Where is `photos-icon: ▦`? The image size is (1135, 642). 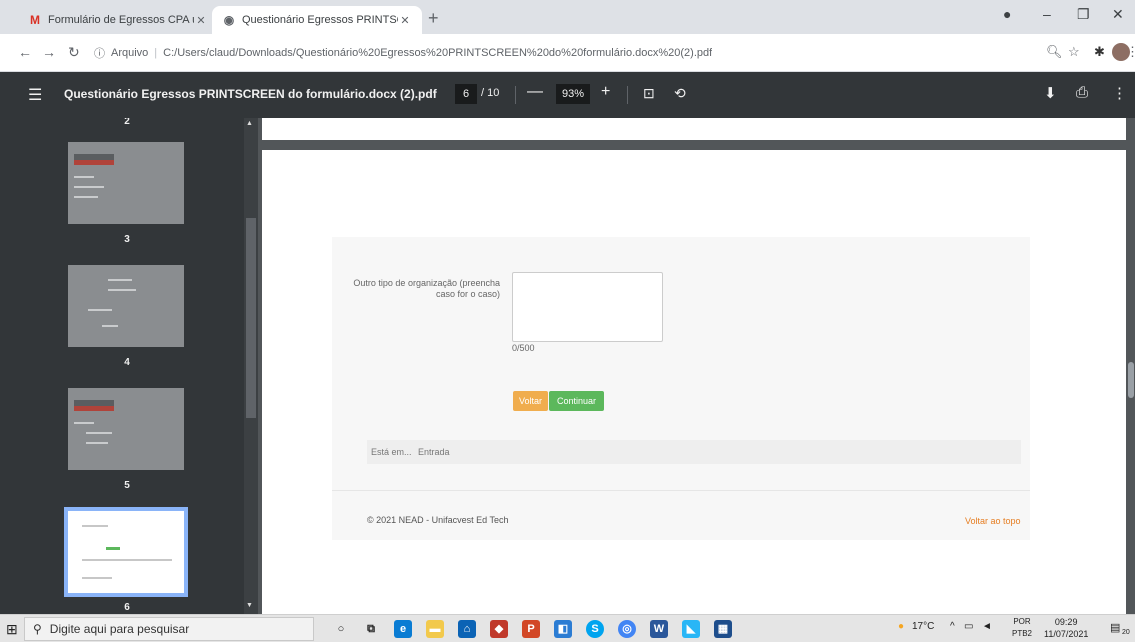
photos-icon: ▦ is located at coordinates (723, 629).